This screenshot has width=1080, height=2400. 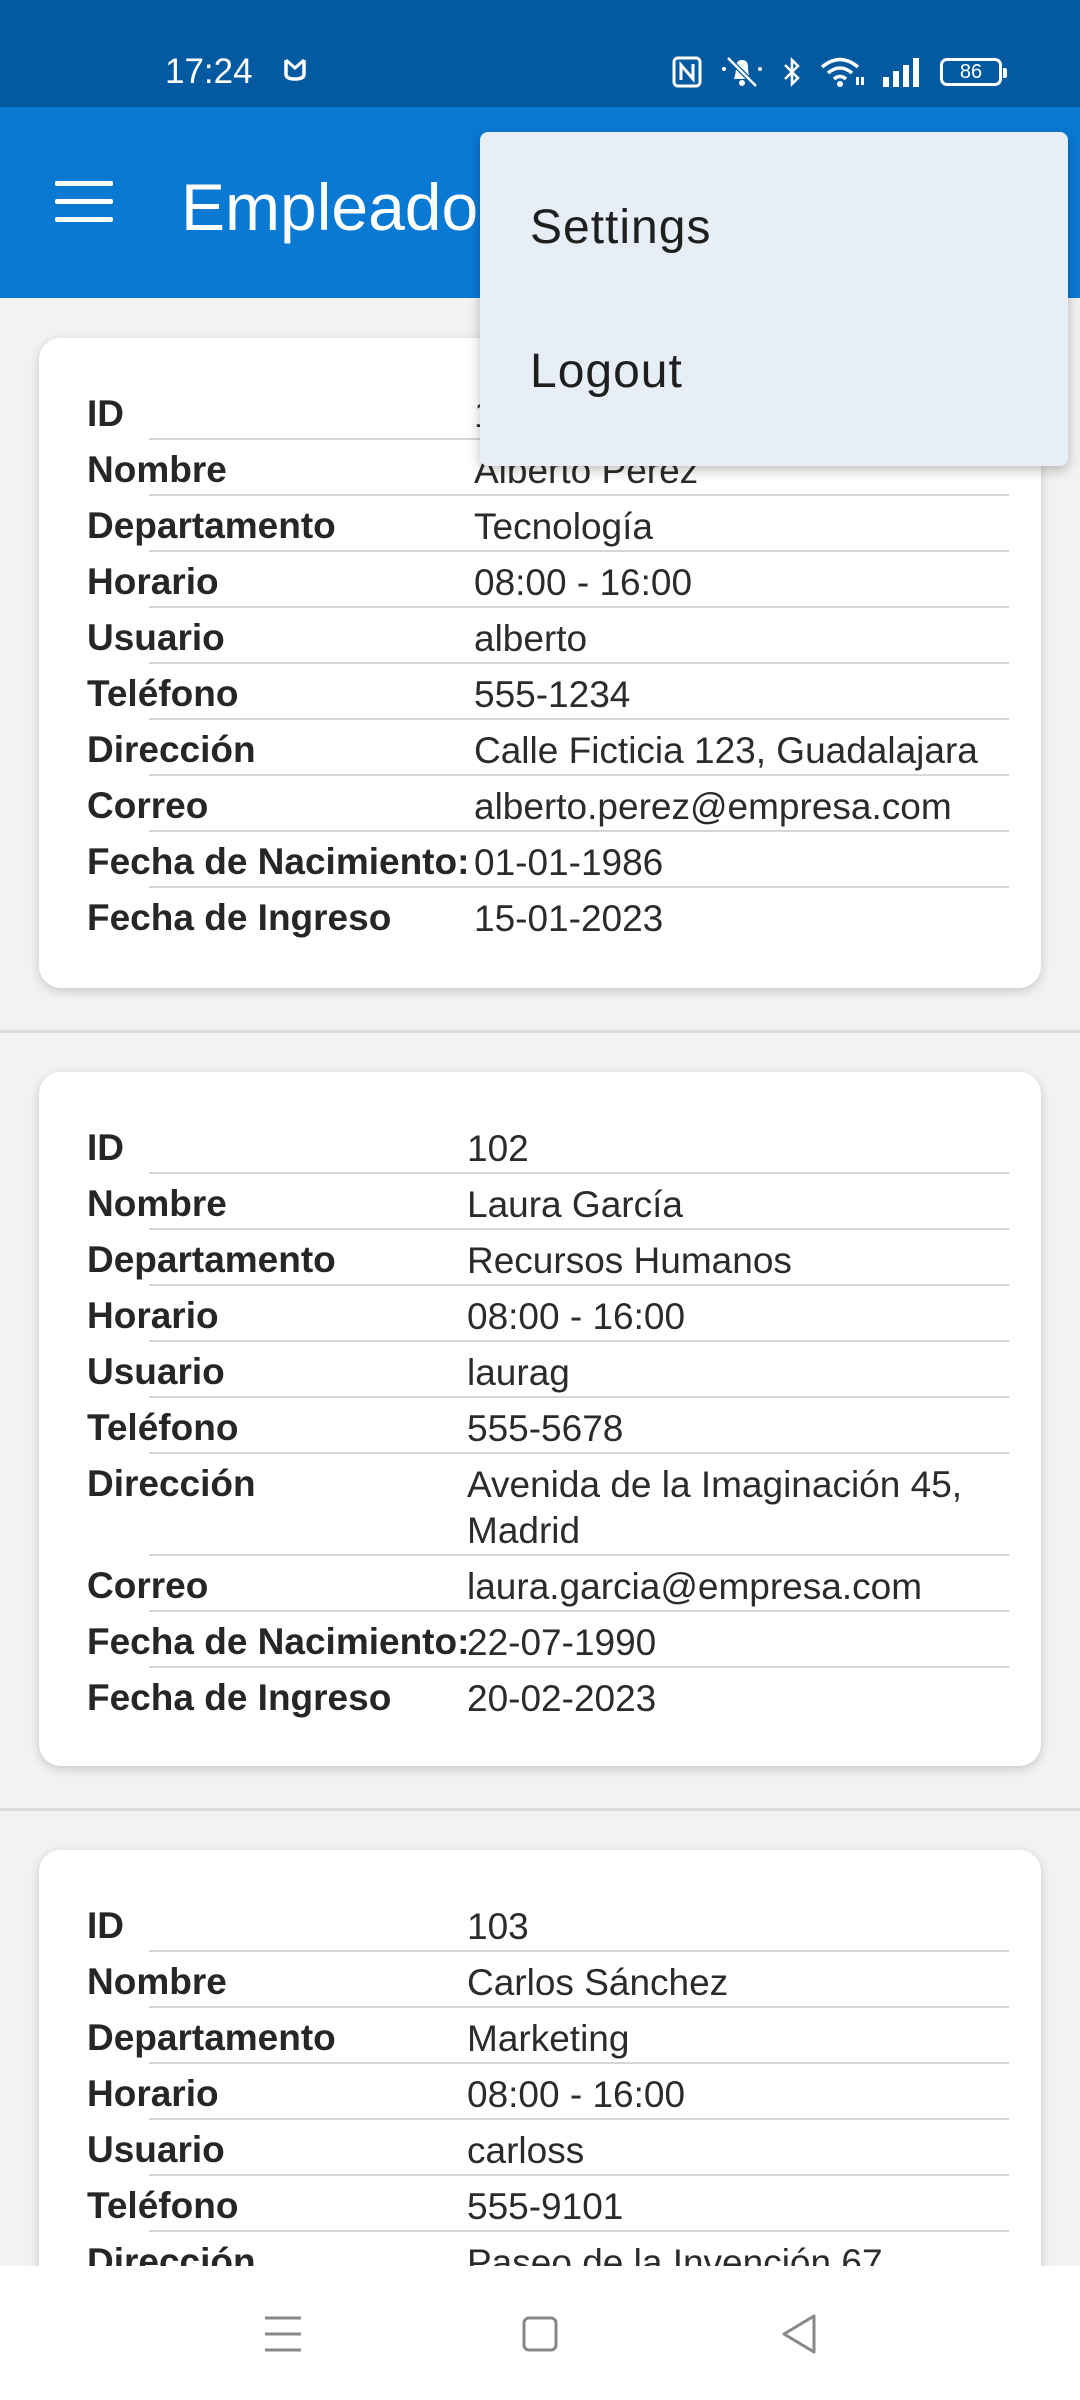 I want to click on silent-bell-icon, so click(x=742, y=72).